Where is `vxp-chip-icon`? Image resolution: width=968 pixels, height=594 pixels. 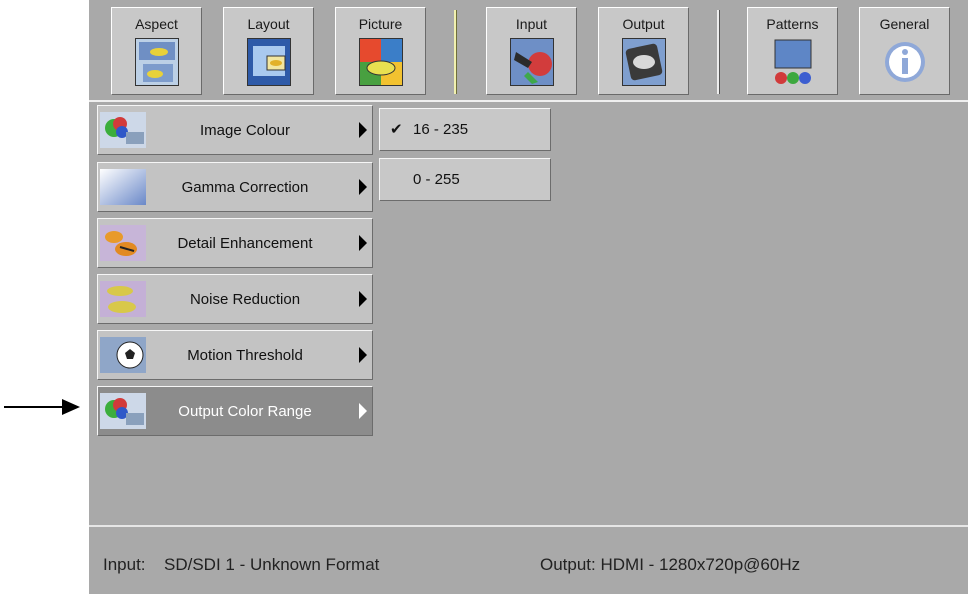 vxp-chip-icon is located at coordinates (644, 62).